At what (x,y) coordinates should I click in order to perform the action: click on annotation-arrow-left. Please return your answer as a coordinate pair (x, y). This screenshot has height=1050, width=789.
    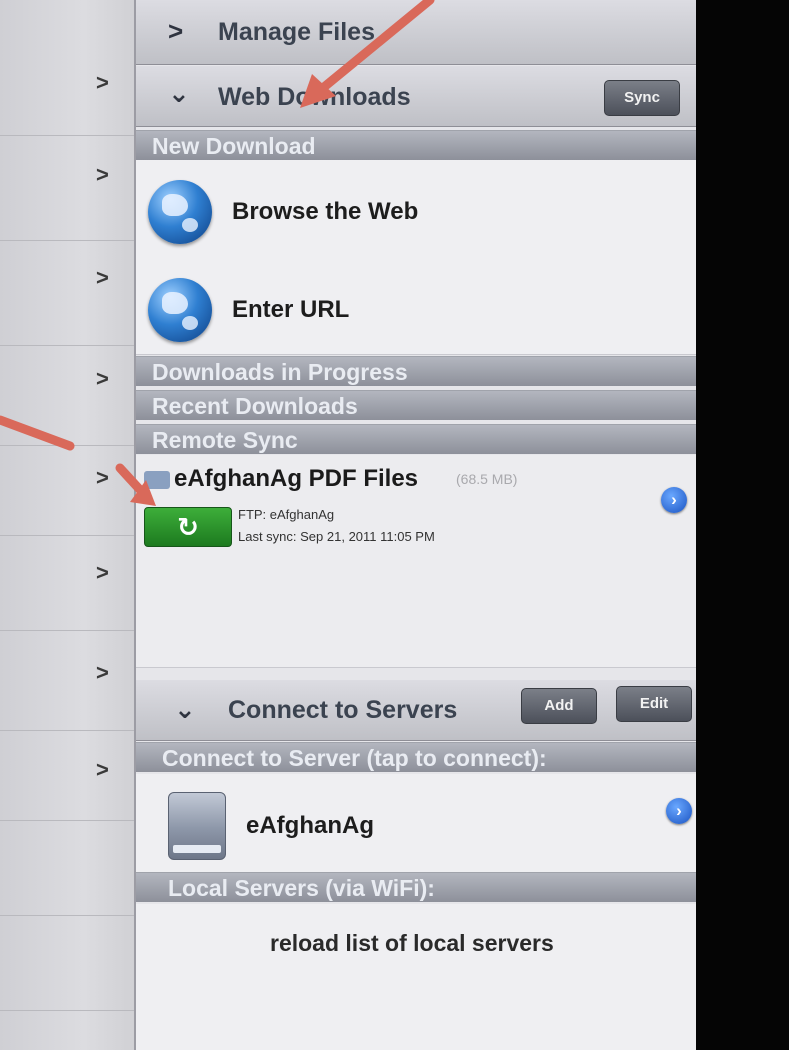
    Looking at the image, I should click on (37, 433).